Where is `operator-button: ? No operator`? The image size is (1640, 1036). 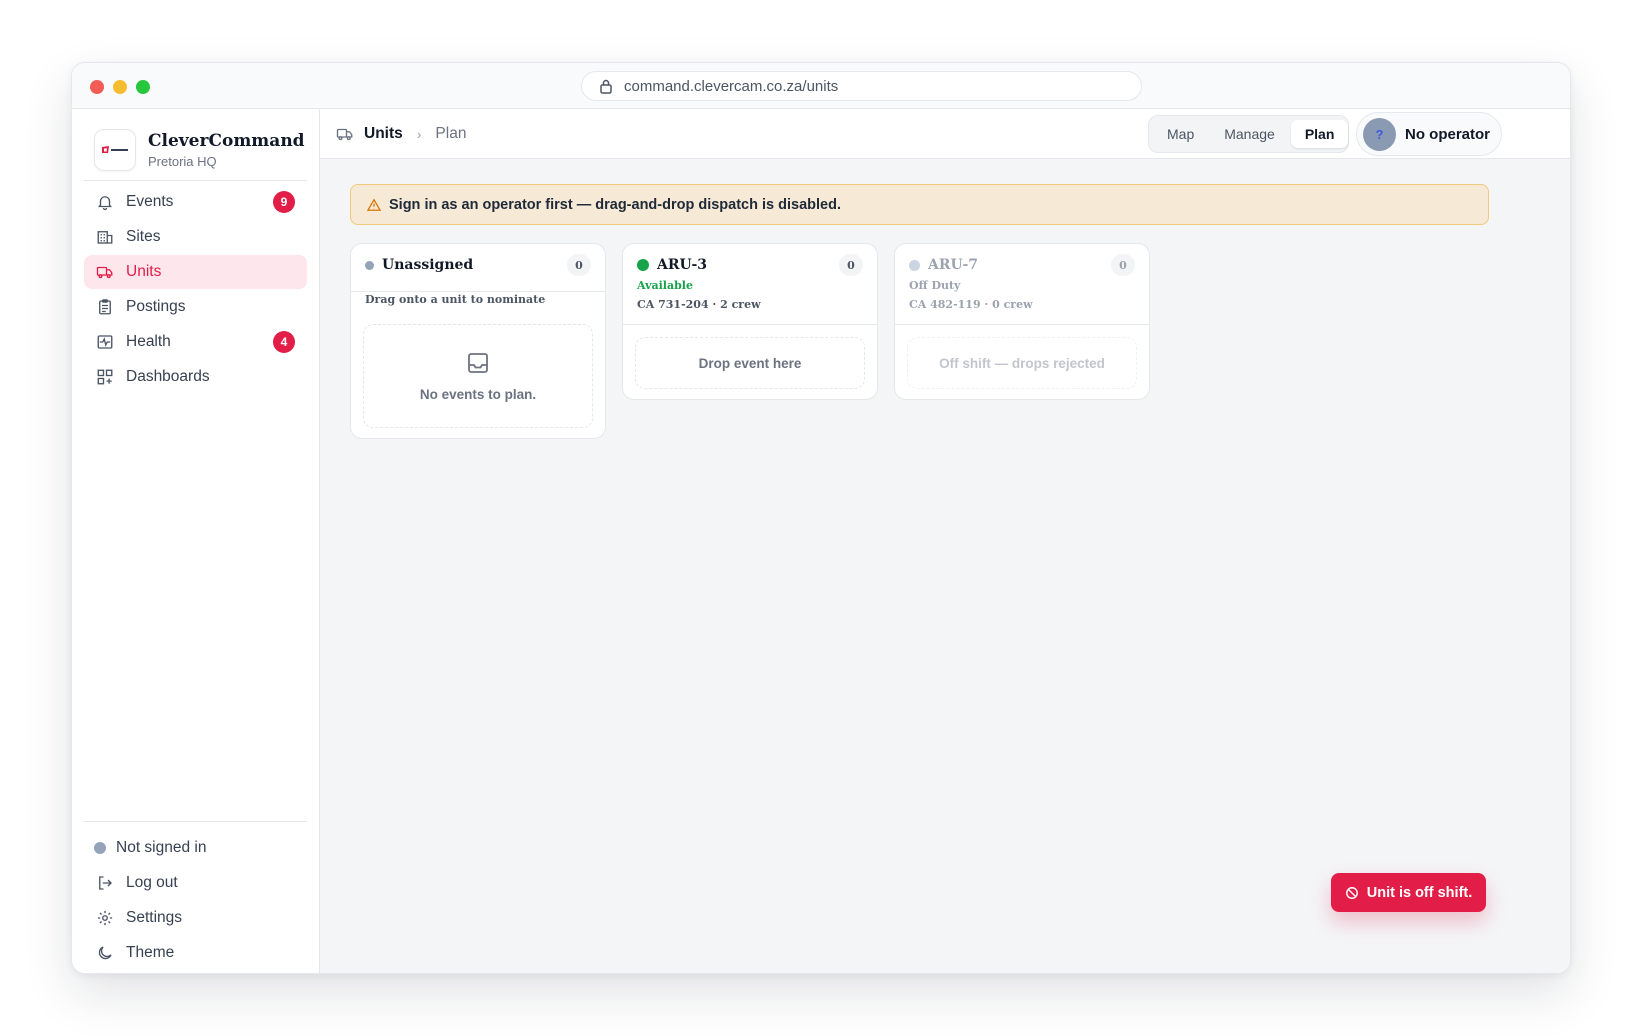
operator-button: ? No operator is located at coordinates (1429, 134).